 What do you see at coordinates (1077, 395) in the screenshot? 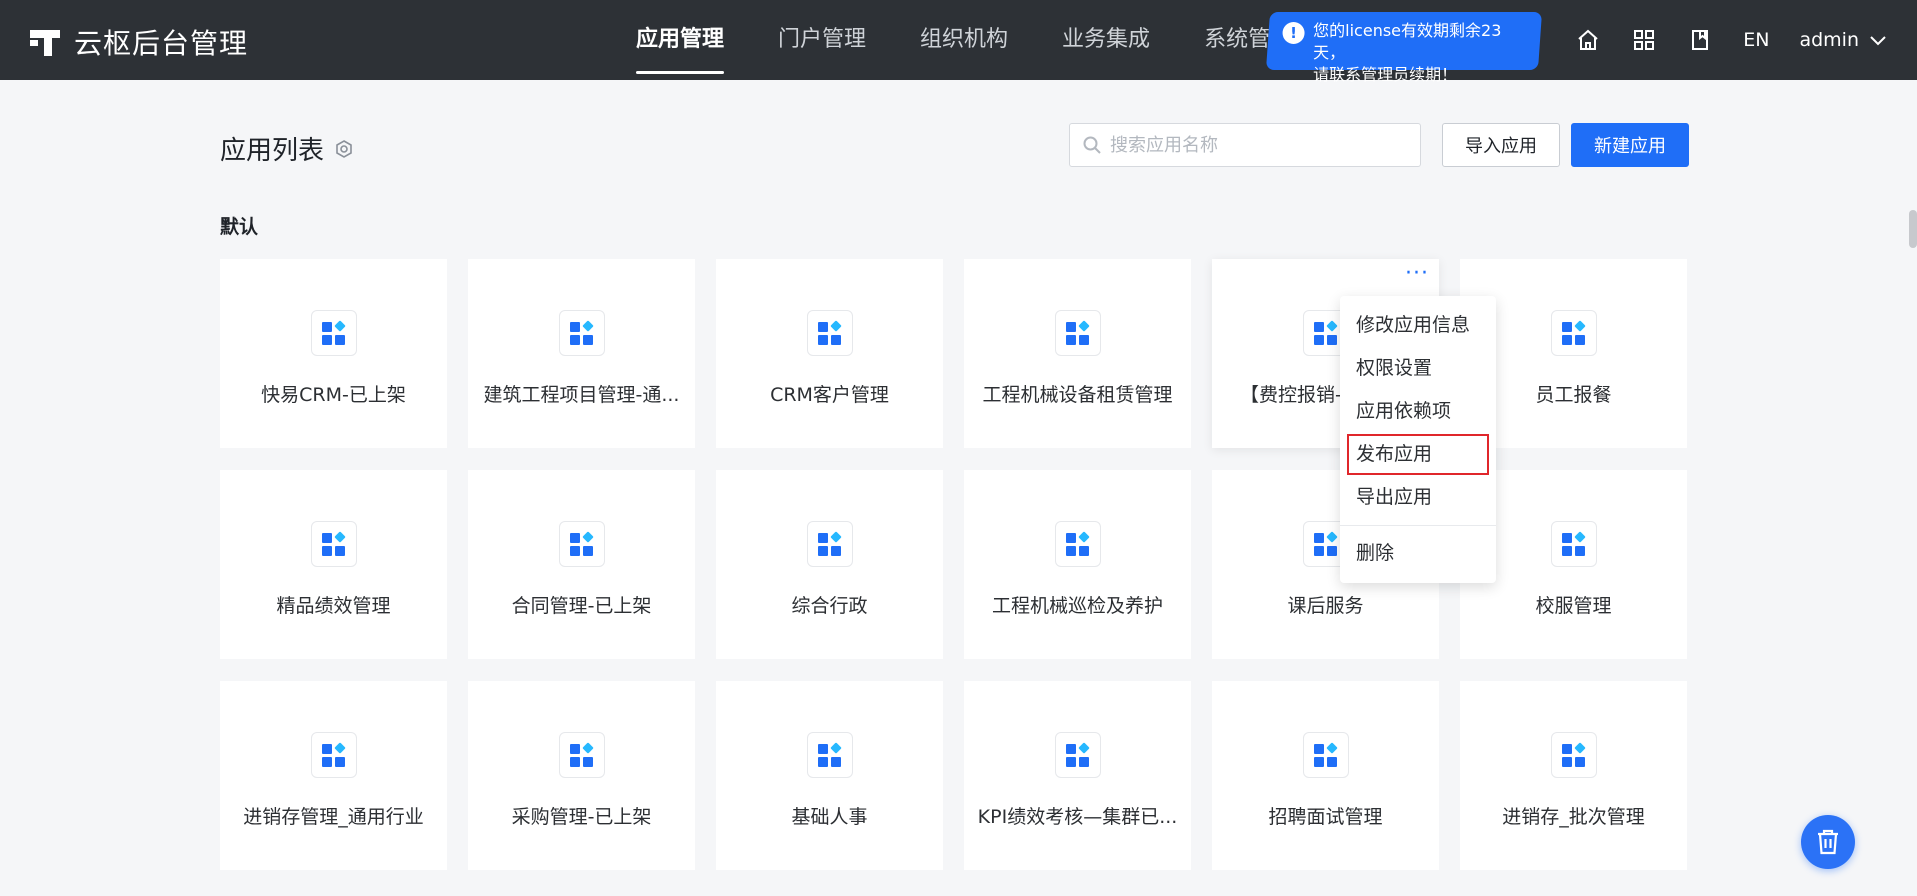
I see `app-name: 工程机械设备租赁管理` at bounding box center [1077, 395].